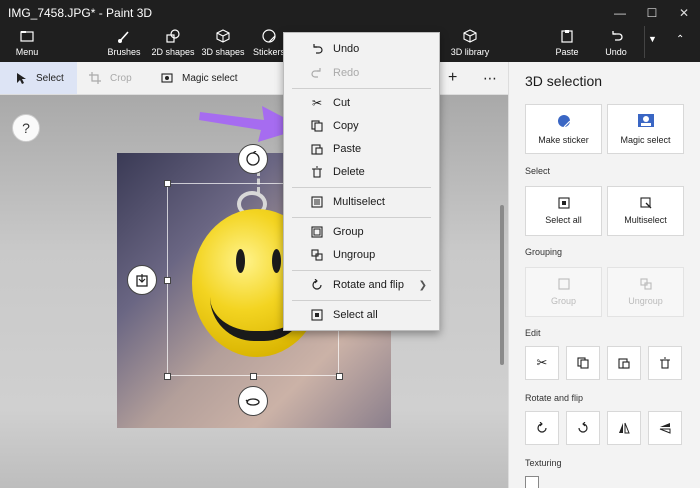  I want to click on title-bar: IMG_7458.JPG* - Paint 3D — ☐ ✕, so click(350, 13).